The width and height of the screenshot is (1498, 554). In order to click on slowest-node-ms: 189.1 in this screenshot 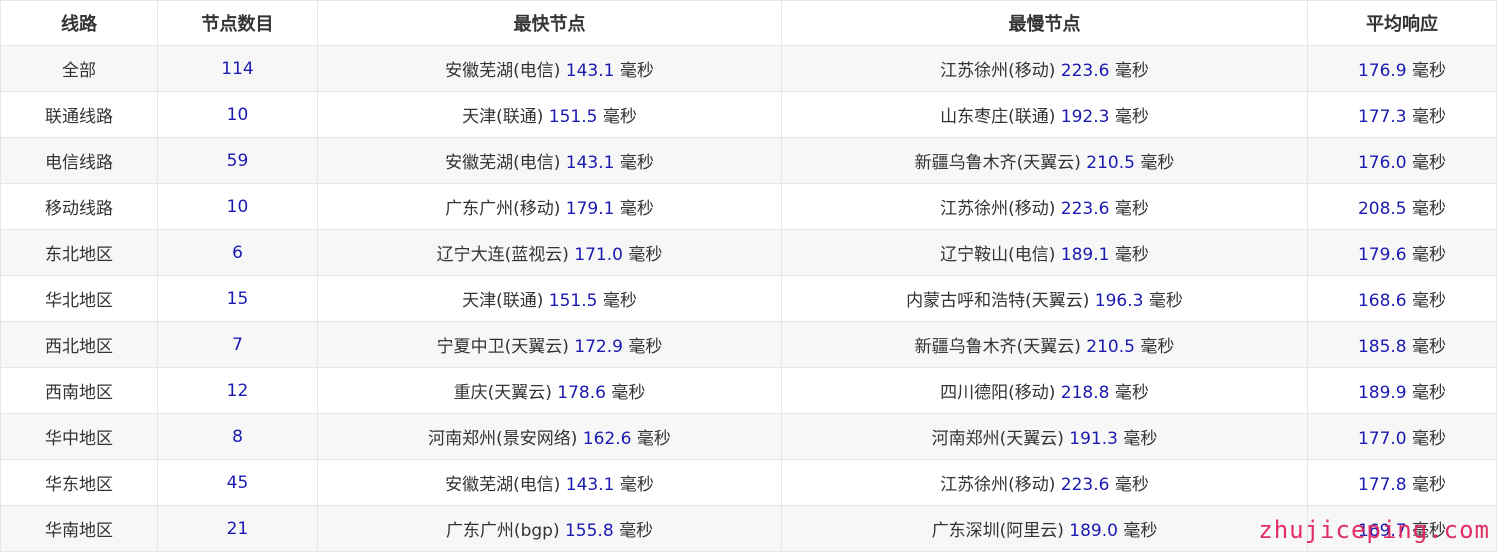, I will do `click(1085, 255)`.